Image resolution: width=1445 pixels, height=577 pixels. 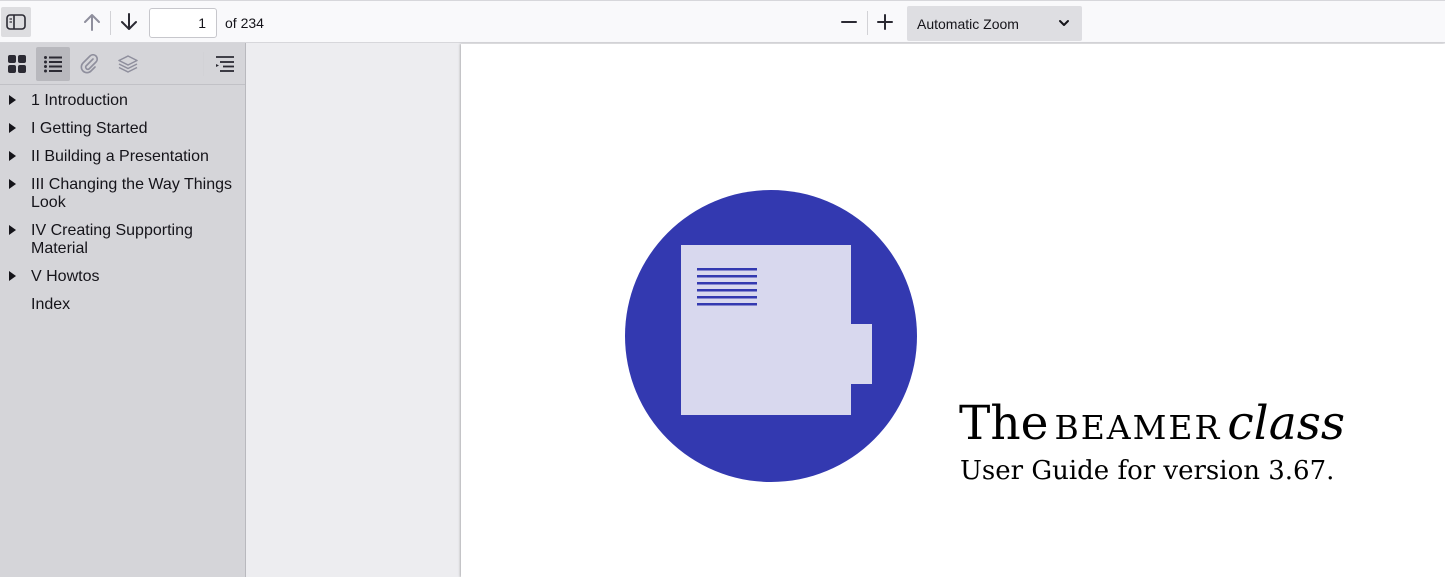 I want to click on outline-item-label: II Building a Presentation, so click(x=120, y=156).